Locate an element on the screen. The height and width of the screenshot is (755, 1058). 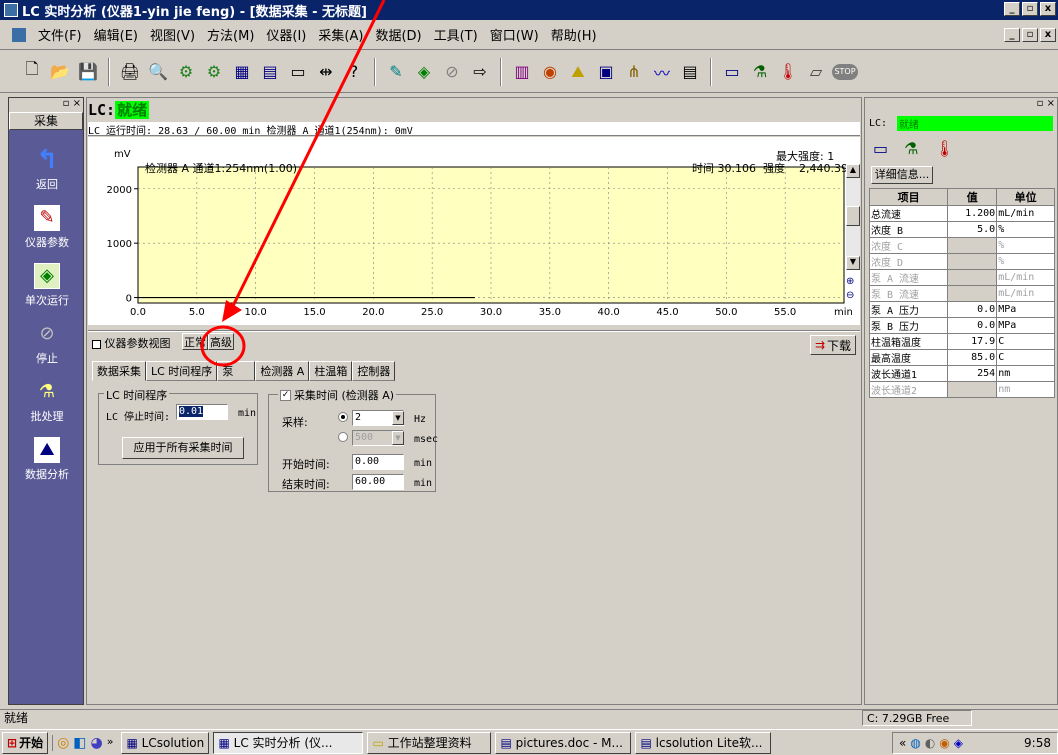
batch-button: ⚗ 批处理 is located at coordinates (47, 401).